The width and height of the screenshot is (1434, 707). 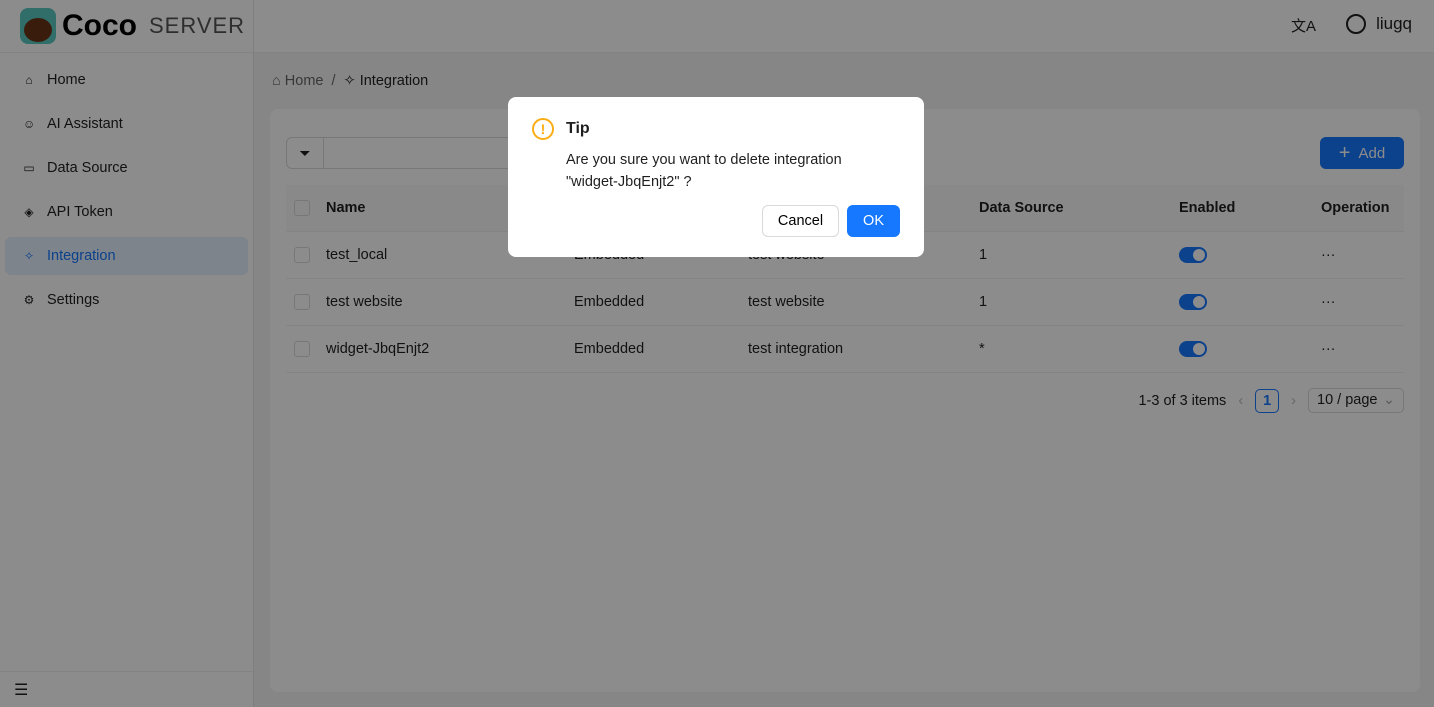 What do you see at coordinates (873, 221) in the screenshot?
I see `ok-button: OK` at bounding box center [873, 221].